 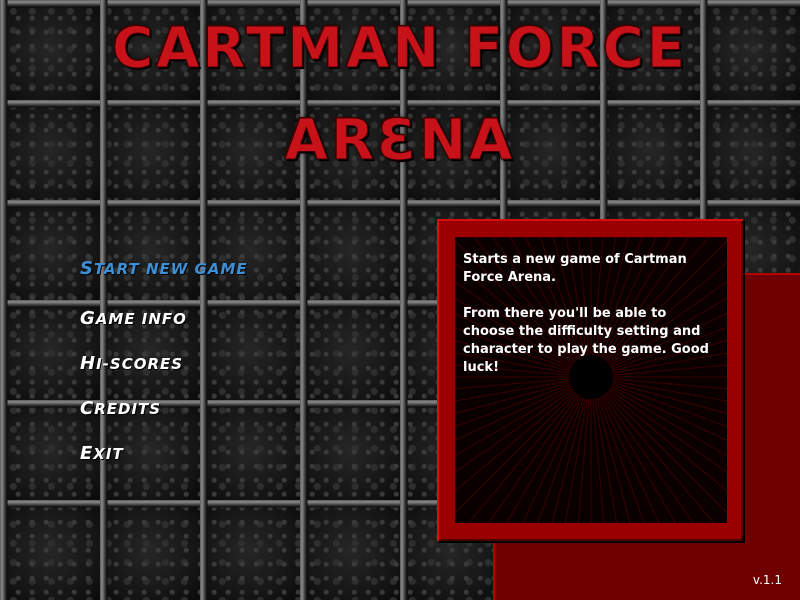 I want to click on menu-item-hi-scores: HI-SCORES, so click(x=131, y=363).